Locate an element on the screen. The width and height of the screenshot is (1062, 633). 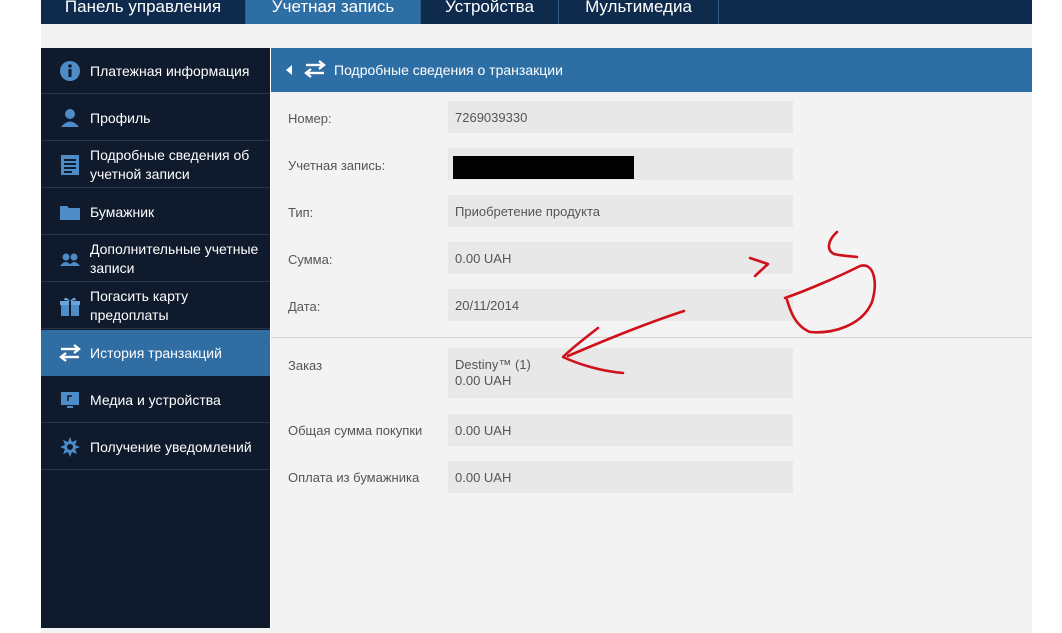
sidebar-item-notifications: Получение уведомлений is located at coordinates (155, 447).